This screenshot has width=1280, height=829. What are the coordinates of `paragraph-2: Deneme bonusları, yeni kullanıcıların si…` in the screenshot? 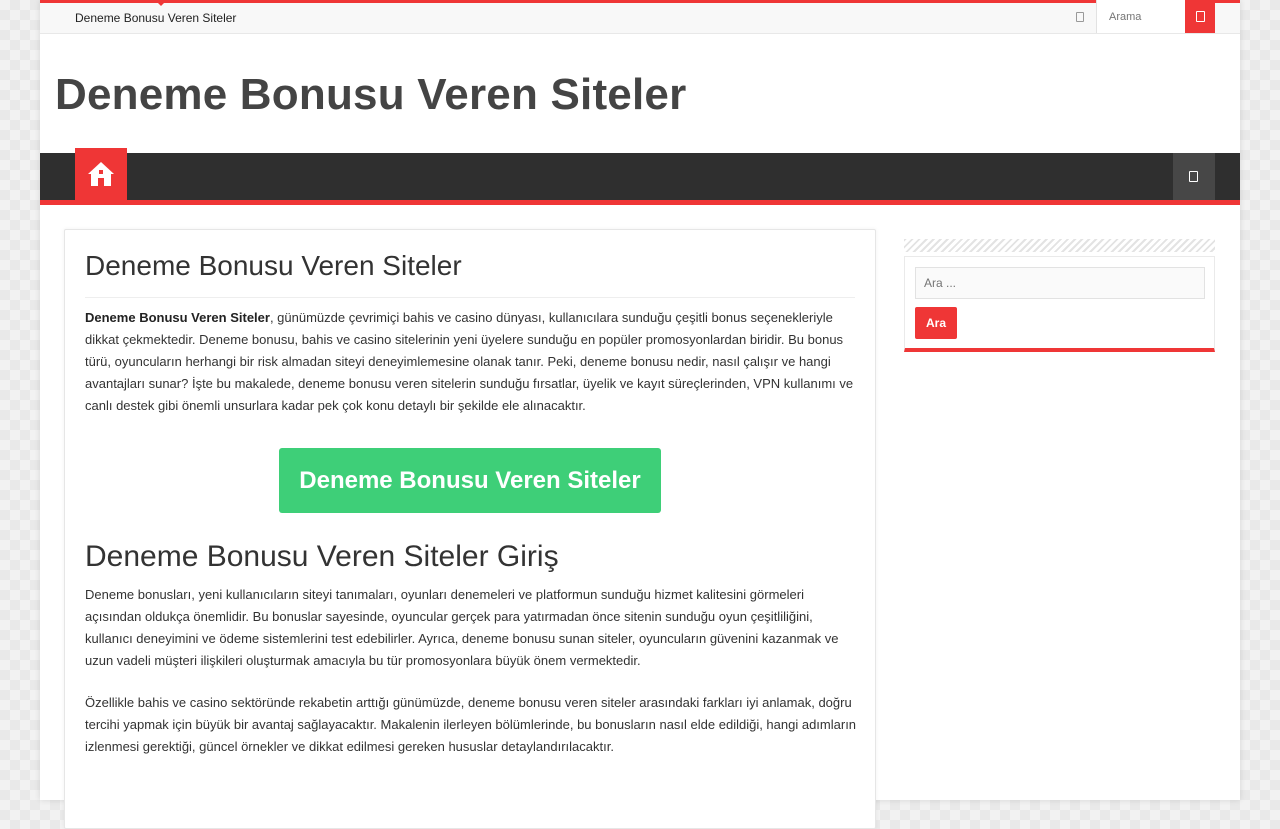 It's located at (462, 627).